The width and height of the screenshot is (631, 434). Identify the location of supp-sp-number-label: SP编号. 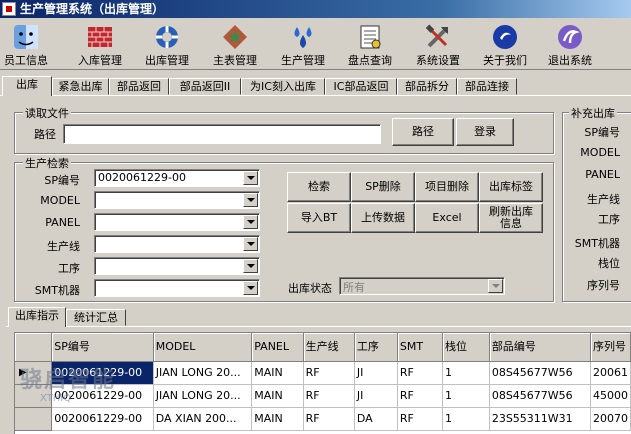
(602, 132).